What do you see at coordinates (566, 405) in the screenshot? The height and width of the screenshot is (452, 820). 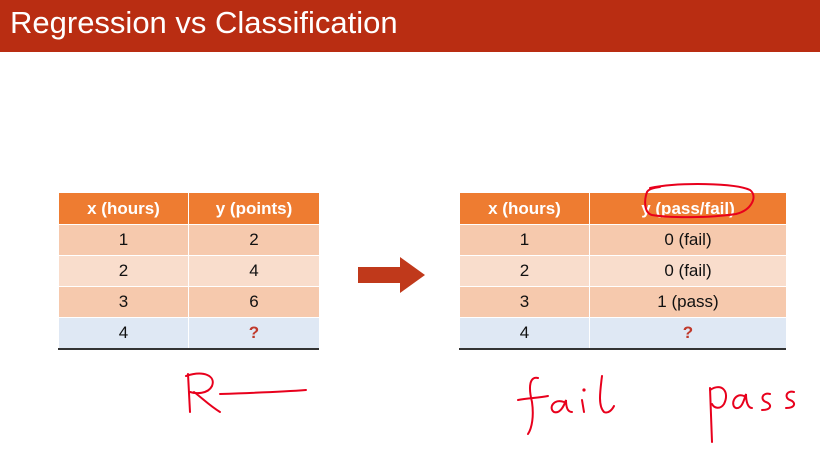 I see `handwritten-fail-label` at bounding box center [566, 405].